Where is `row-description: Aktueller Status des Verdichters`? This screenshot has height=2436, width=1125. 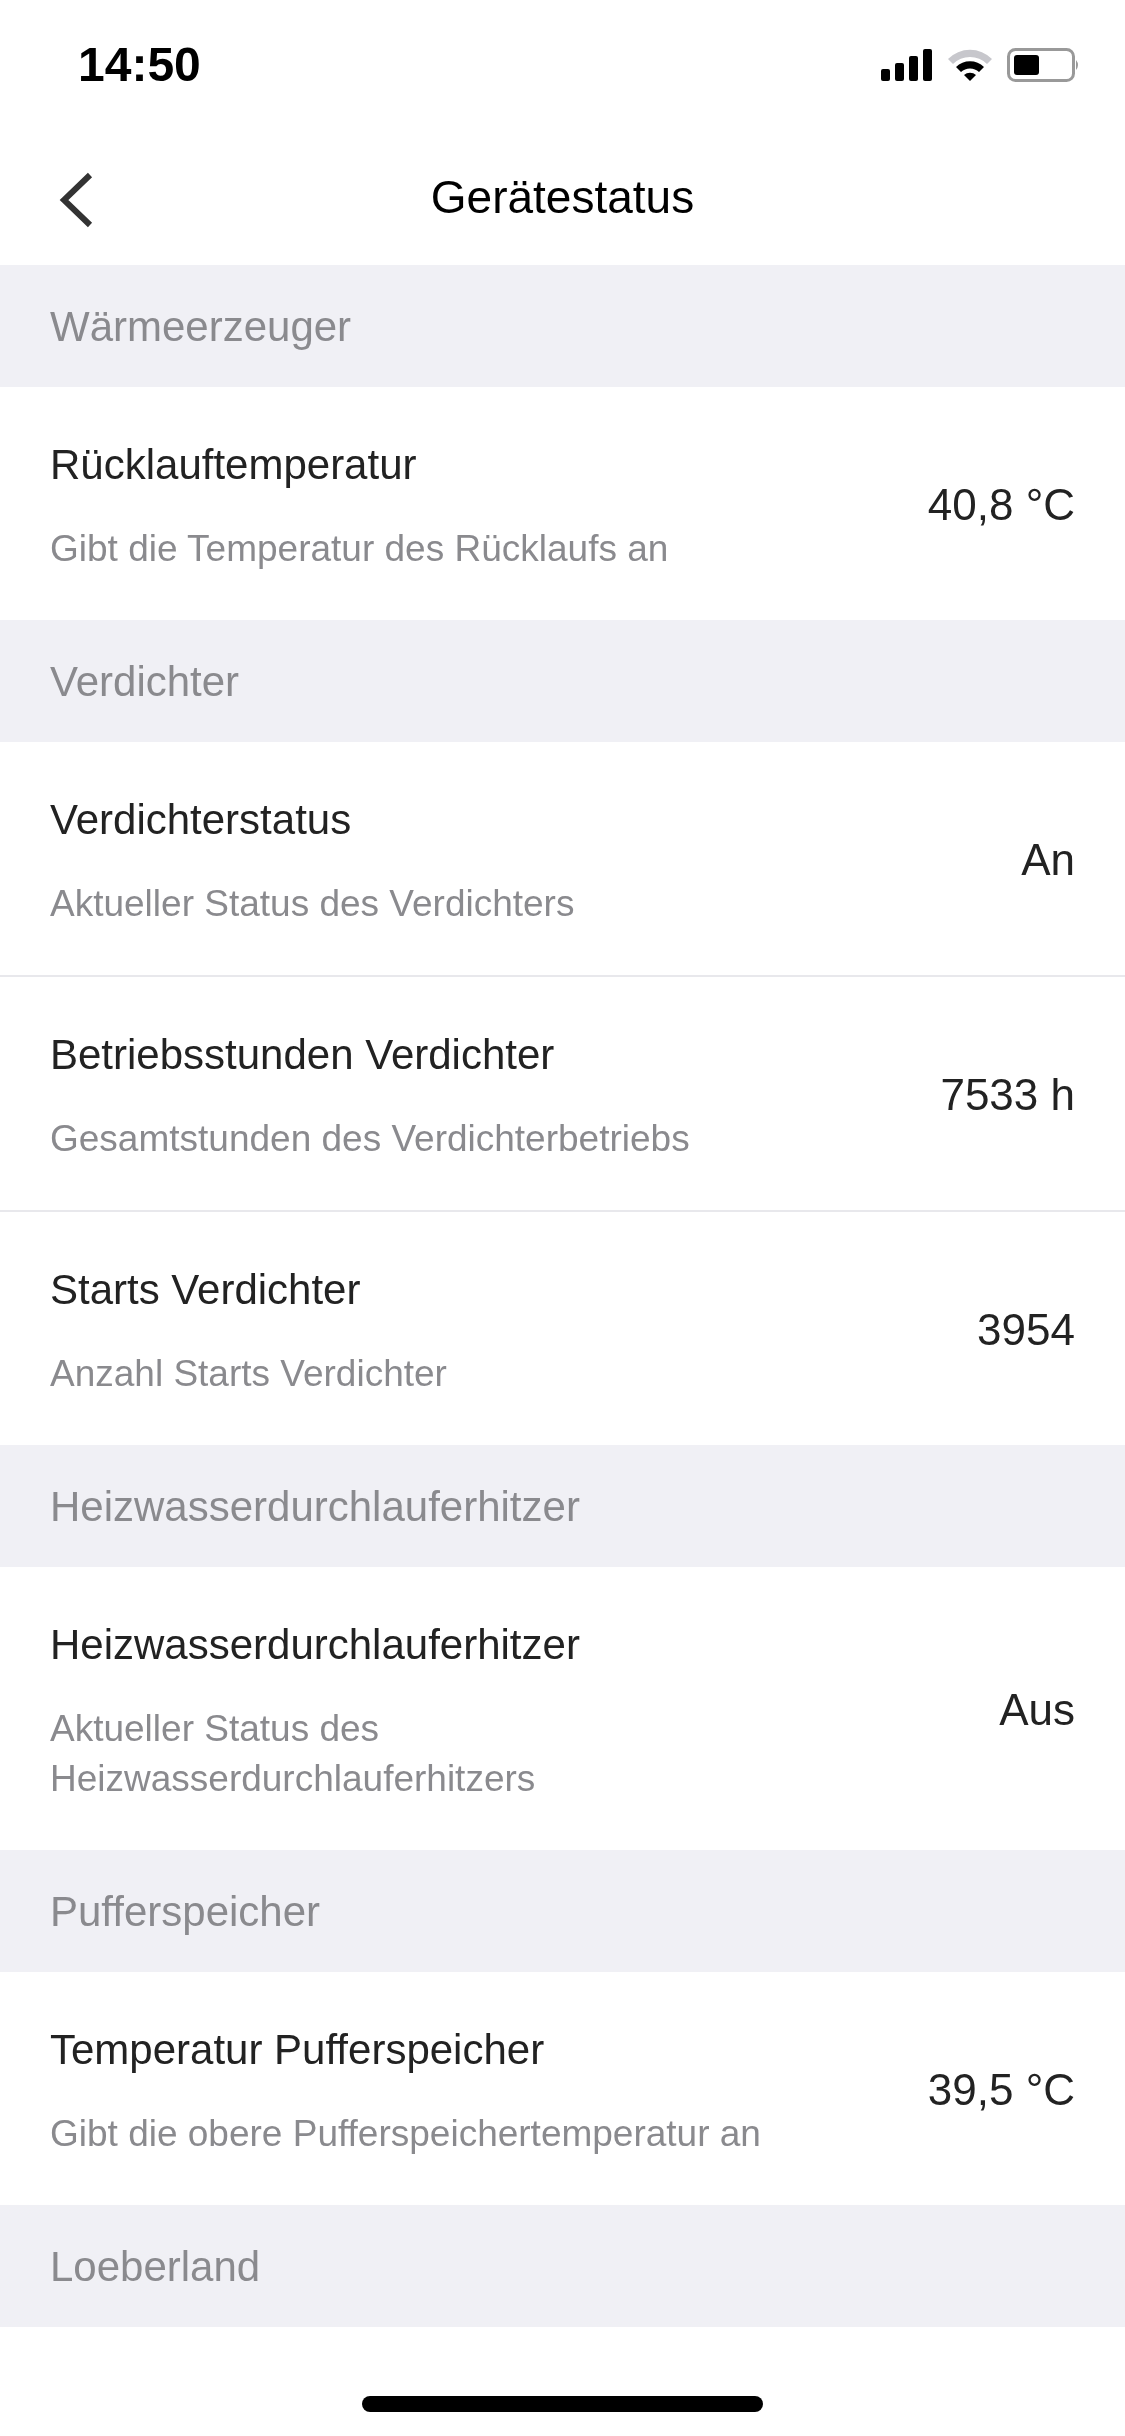
row-description: Aktueller Status des Verdichters is located at coordinates (313, 904).